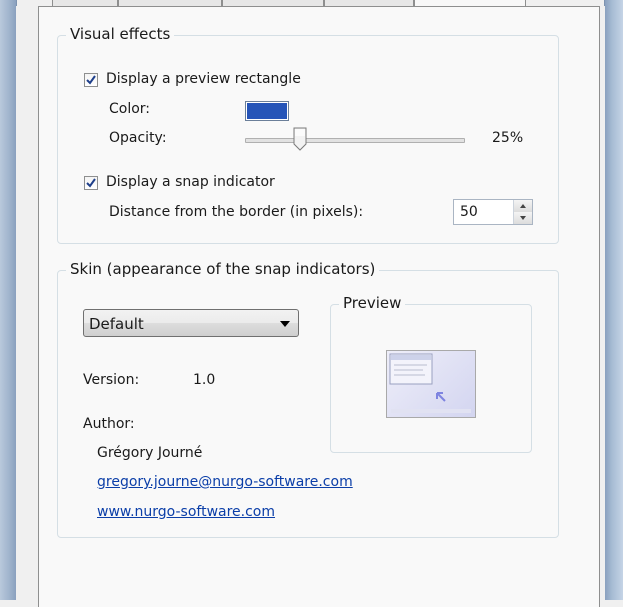 This screenshot has width=623, height=607. What do you see at coordinates (111, 380) in the screenshot?
I see `version-label: Version:` at bounding box center [111, 380].